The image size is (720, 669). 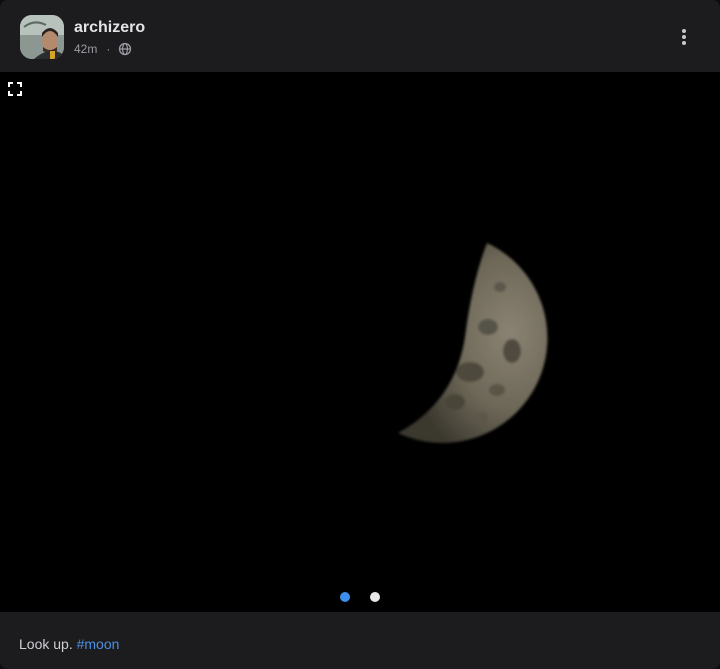 I want to click on post-meta: 42m ·, so click(x=103, y=49).